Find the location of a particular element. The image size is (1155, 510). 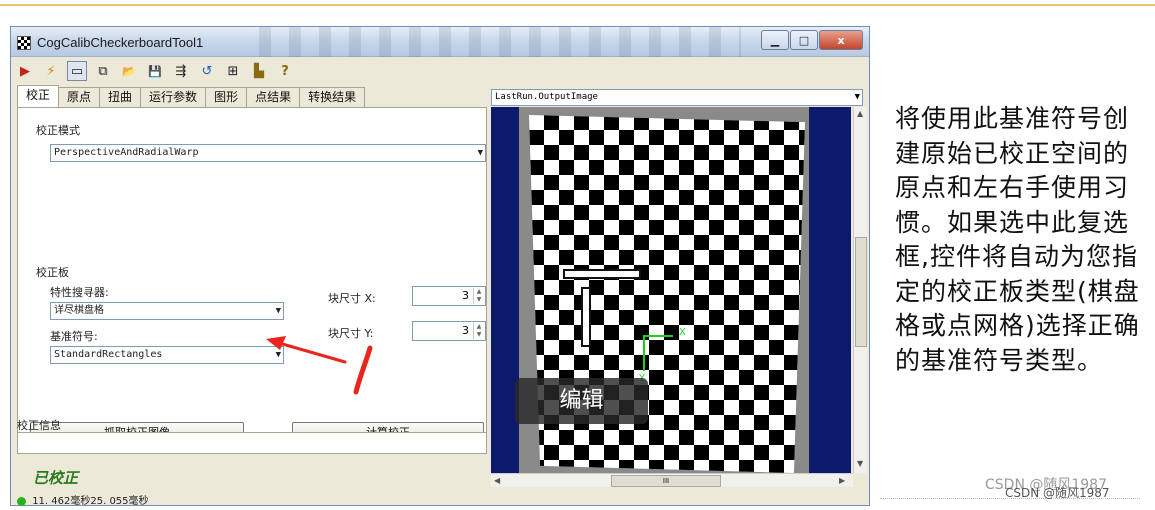

info-box is located at coordinates (252, 443).